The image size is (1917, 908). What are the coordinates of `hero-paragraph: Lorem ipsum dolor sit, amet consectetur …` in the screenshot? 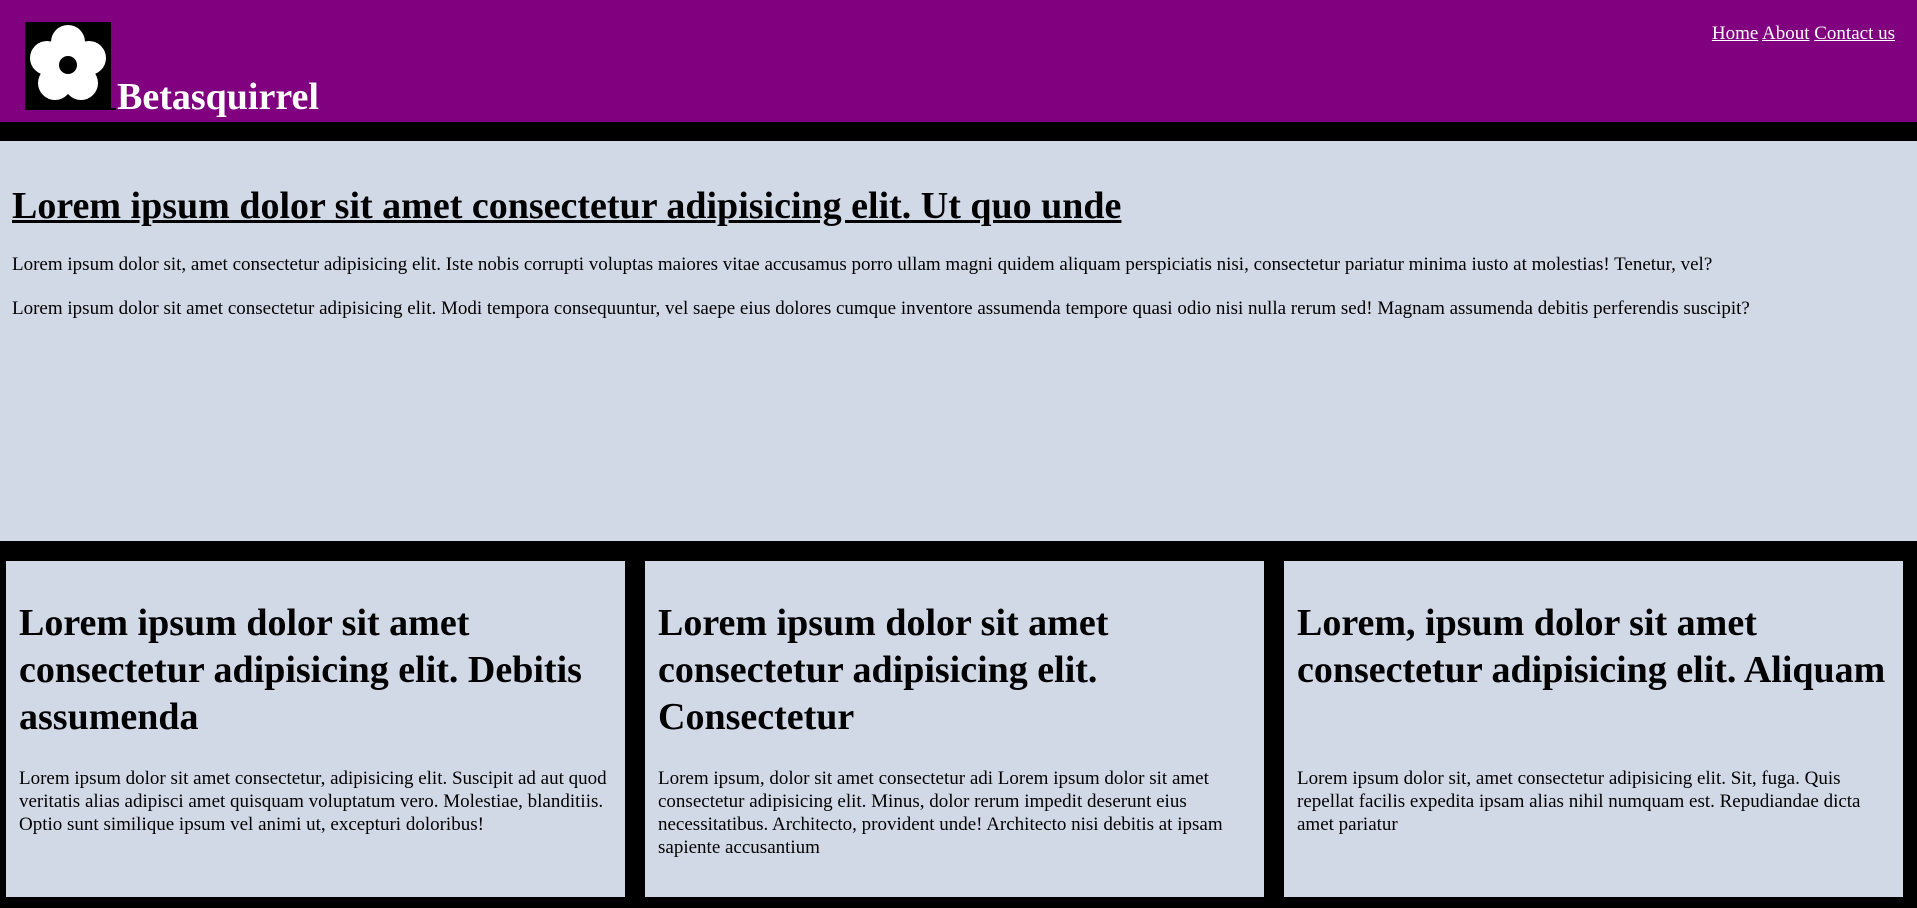 It's located at (862, 264).